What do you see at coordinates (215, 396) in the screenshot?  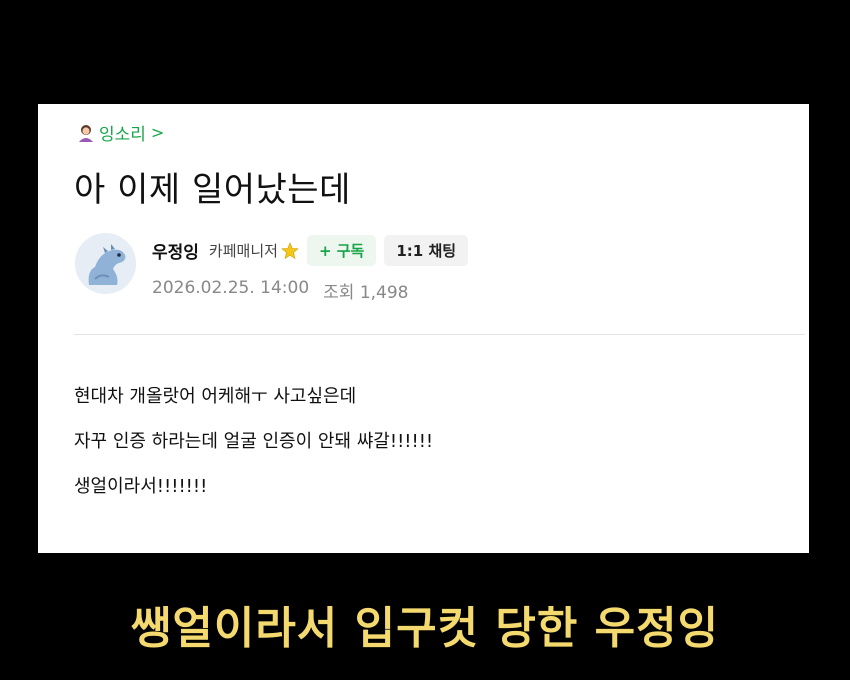 I see `body-line: 현대차 개올랏어 어케해ㅜ 사고싶은데` at bounding box center [215, 396].